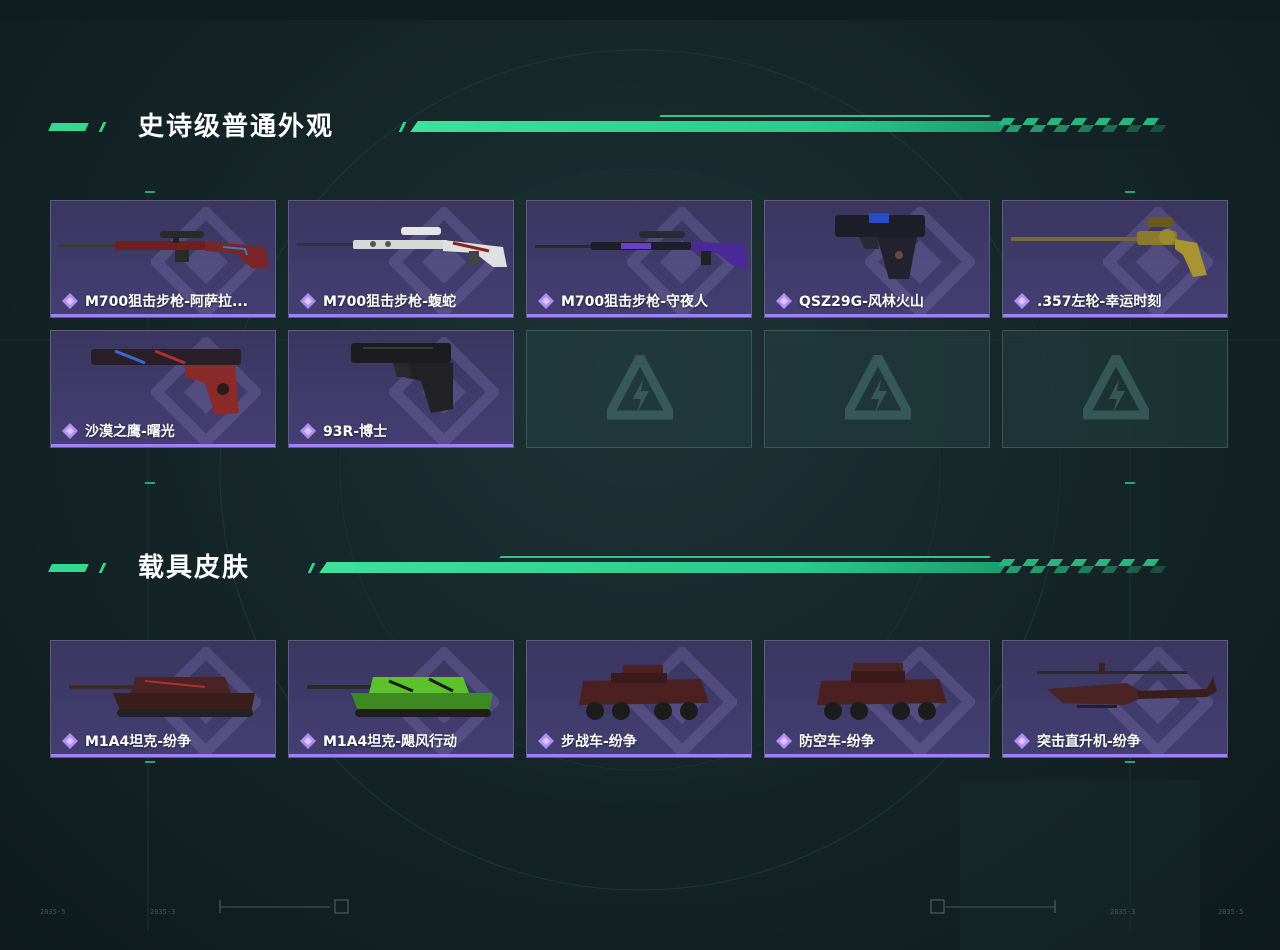  I want to click on skin-name: 步战车-纷争, so click(599, 742).